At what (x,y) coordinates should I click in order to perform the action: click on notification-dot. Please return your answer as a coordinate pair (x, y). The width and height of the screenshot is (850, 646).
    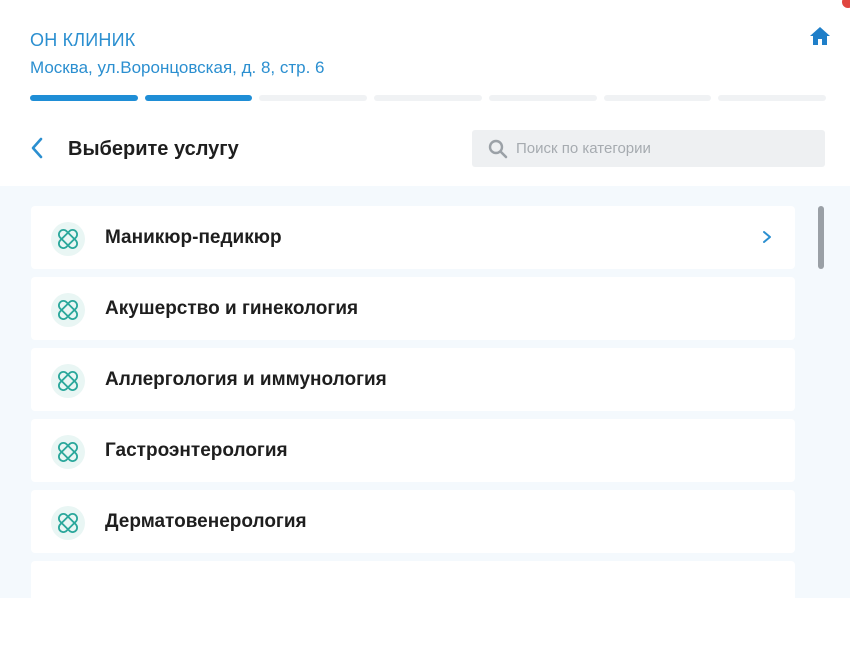
    Looking at the image, I should click on (846, 4).